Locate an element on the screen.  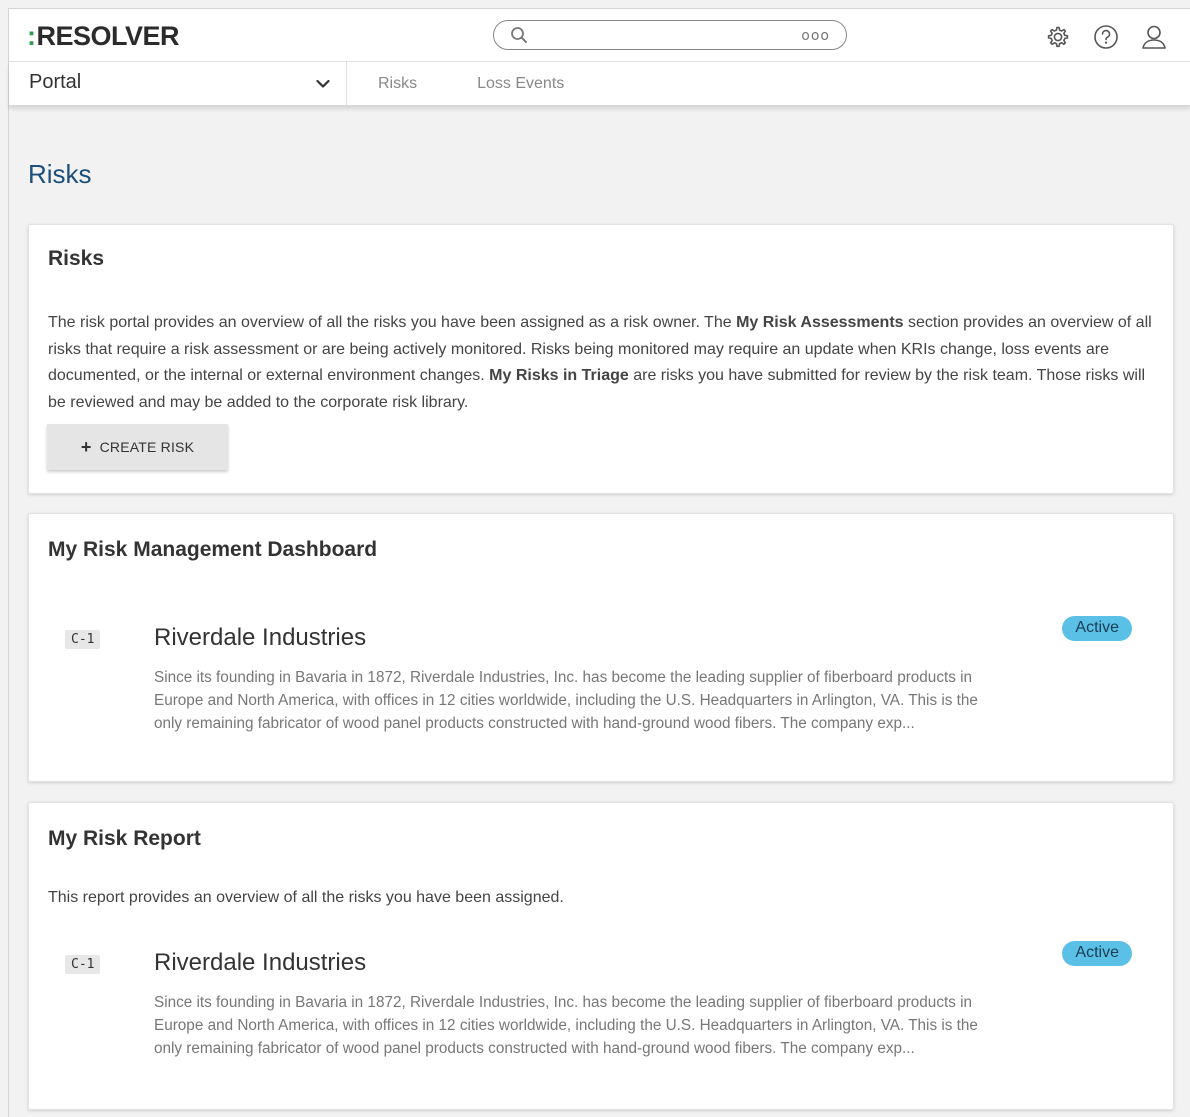
report-card-heading: My Risk Report is located at coordinates (124, 838).